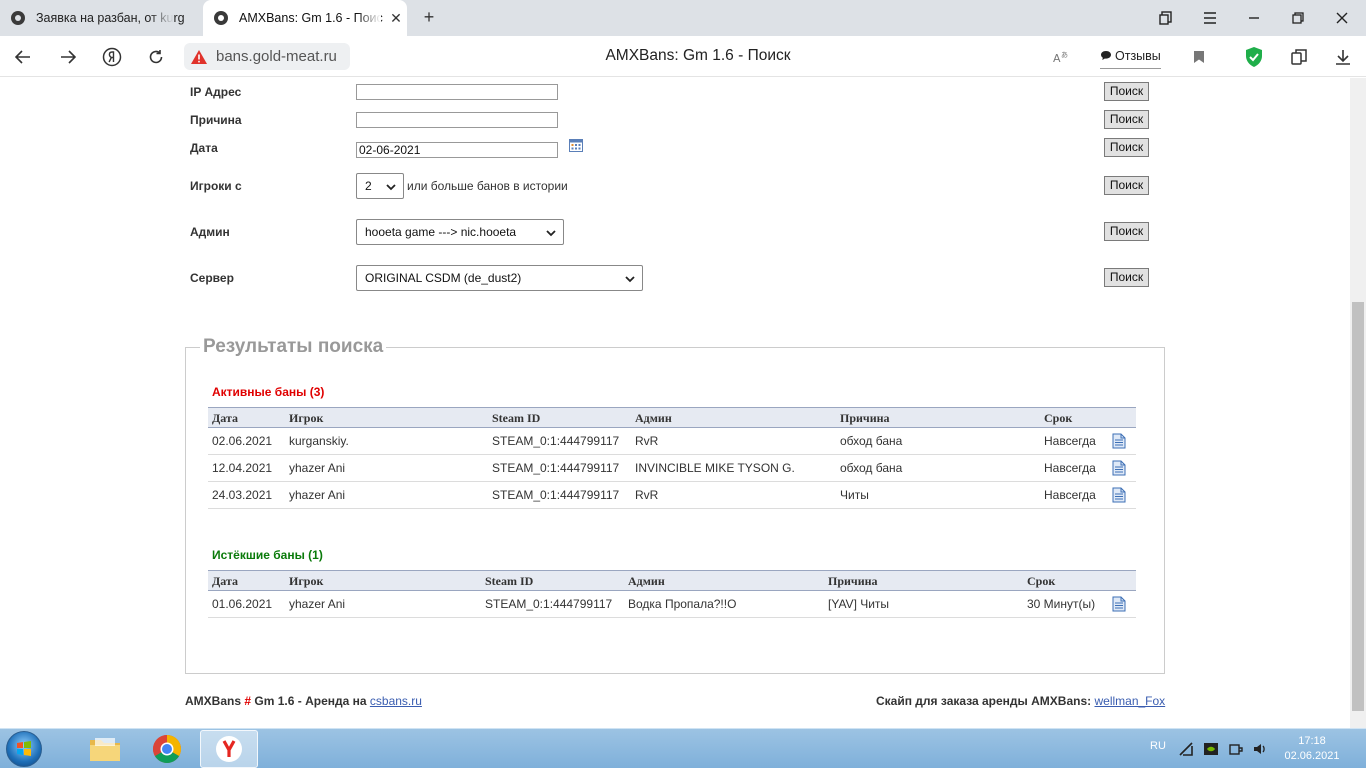 The width and height of the screenshot is (1366, 769). Describe the element at coordinates (112, 57) in the screenshot. I see `yandex-home-icon` at that location.